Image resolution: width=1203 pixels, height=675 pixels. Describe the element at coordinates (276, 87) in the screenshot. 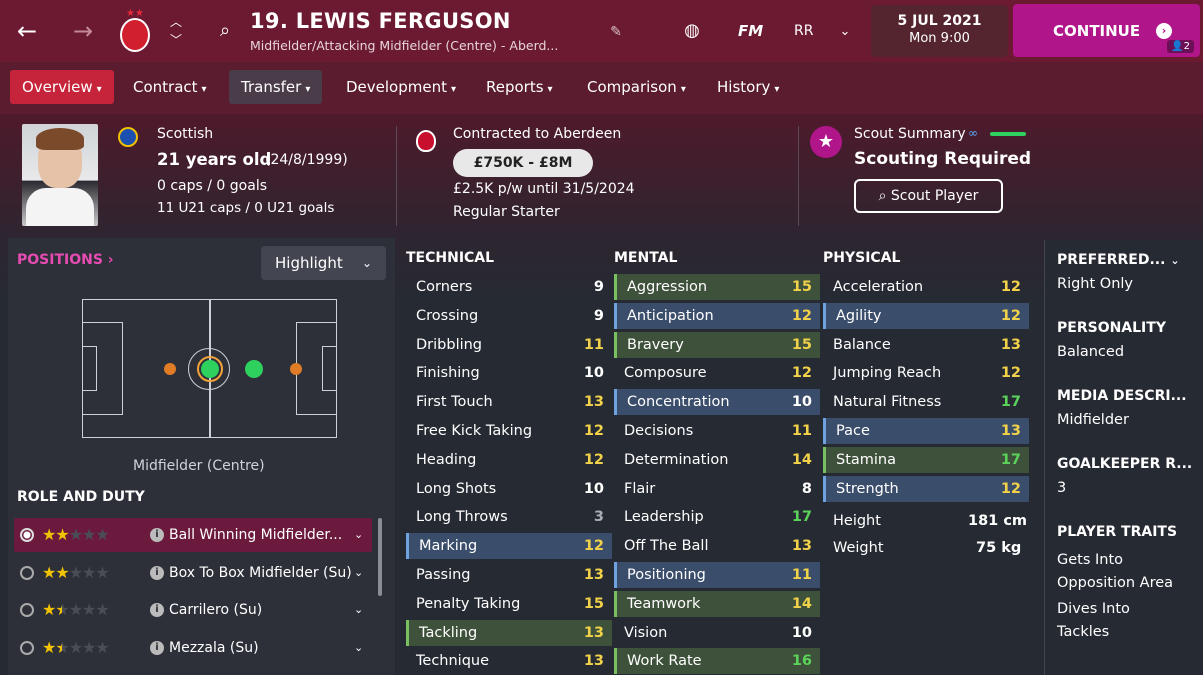

I see `tab-transfer: Transfer ▾` at that location.